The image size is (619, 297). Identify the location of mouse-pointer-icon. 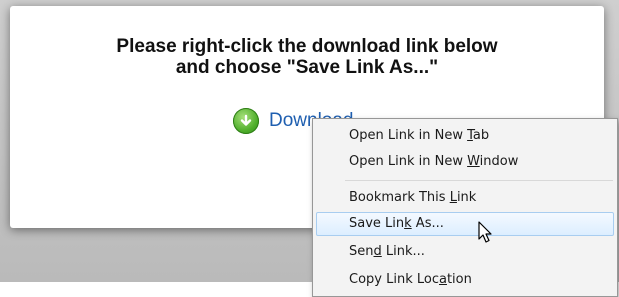
(485, 232).